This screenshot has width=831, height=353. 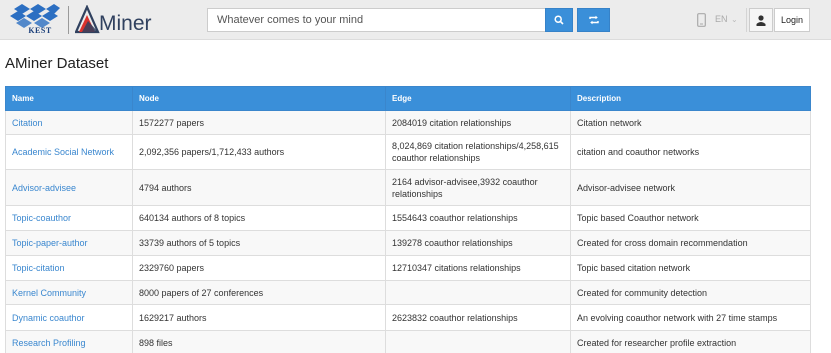 I want to click on login-button: Login, so click(x=792, y=20).